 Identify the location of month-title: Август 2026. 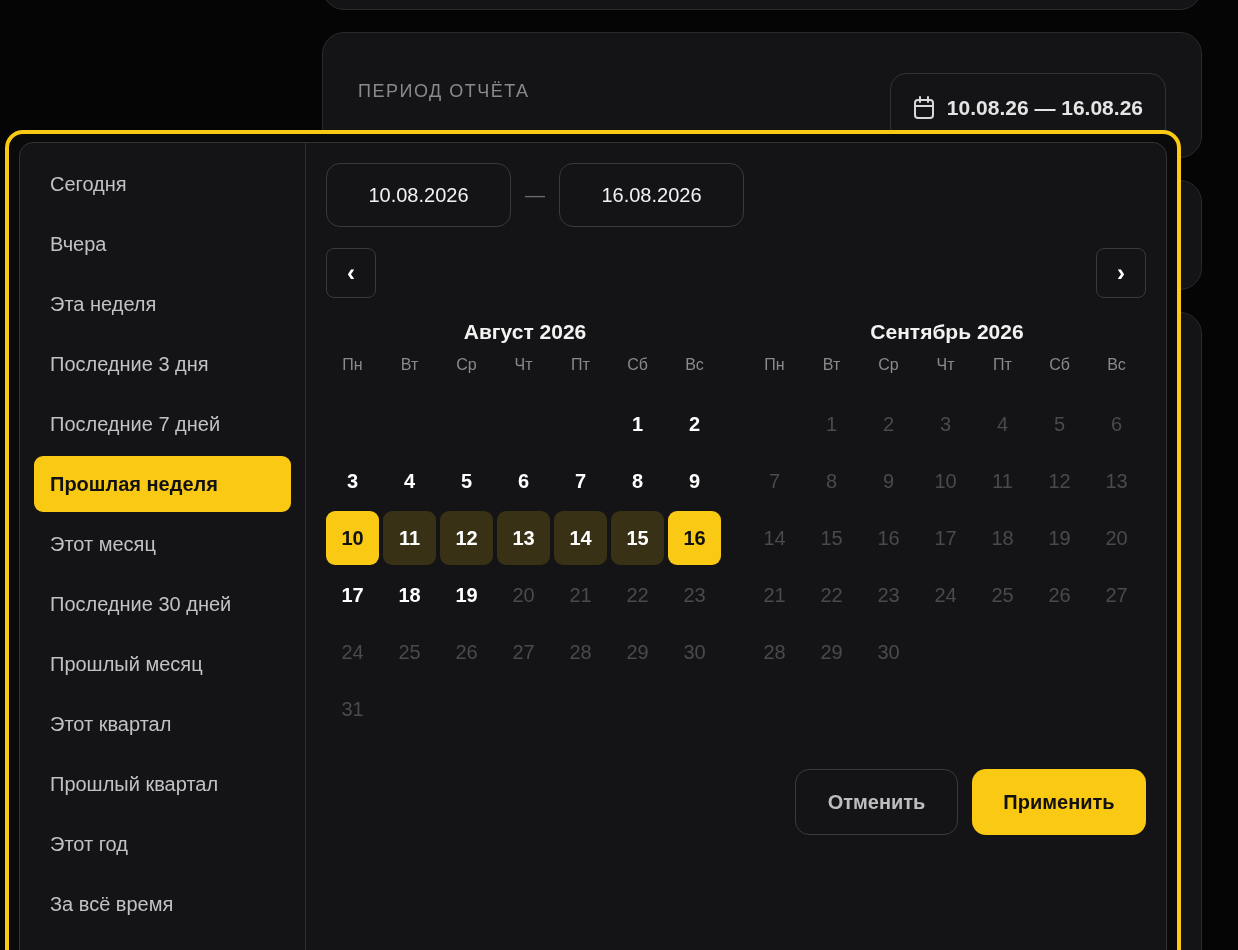
(525, 332).